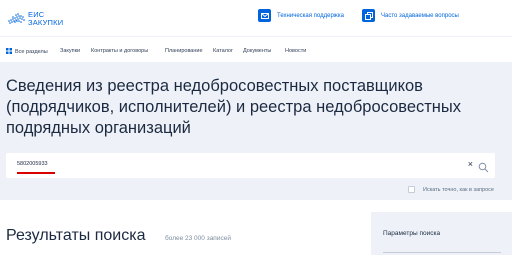 This screenshot has height=255, width=512. What do you see at coordinates (458, 189) in the screenshot?
I see `exact-search-label: Искать точно, как в запросе` at bounding box center [458, 189].